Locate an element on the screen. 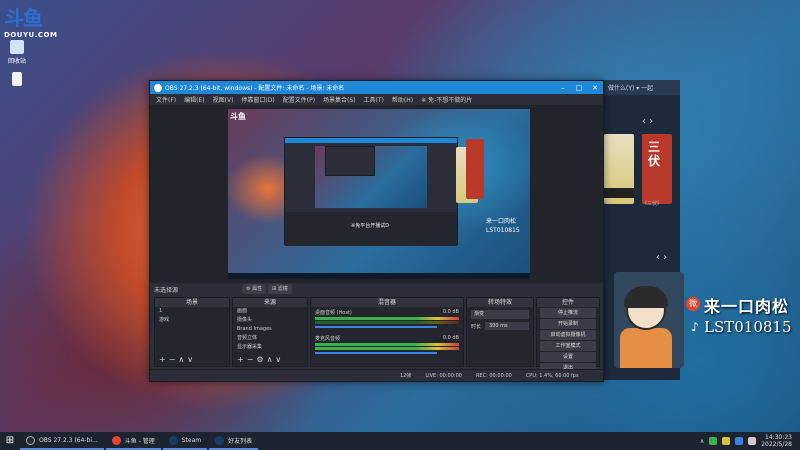 This screenshot has height=450, width=800. clock-date: 2022/5/28 is located at coordinates (776, 444).